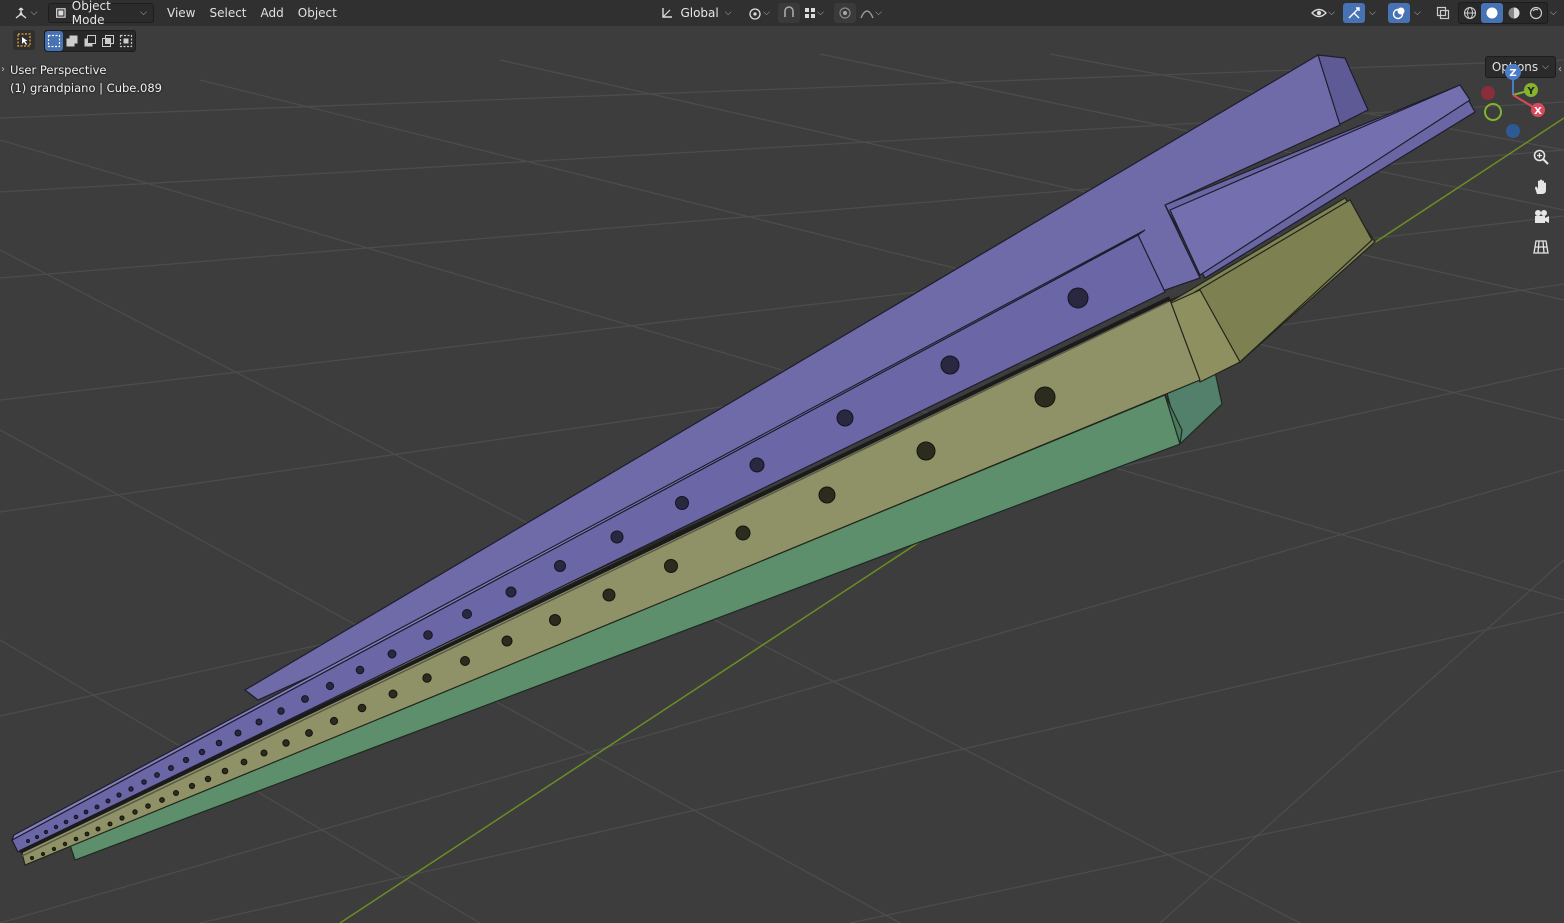 This screenshot has width=1564, height=923. I want to click on tool-settings-bar: Options ⌵, so click(782, 52).